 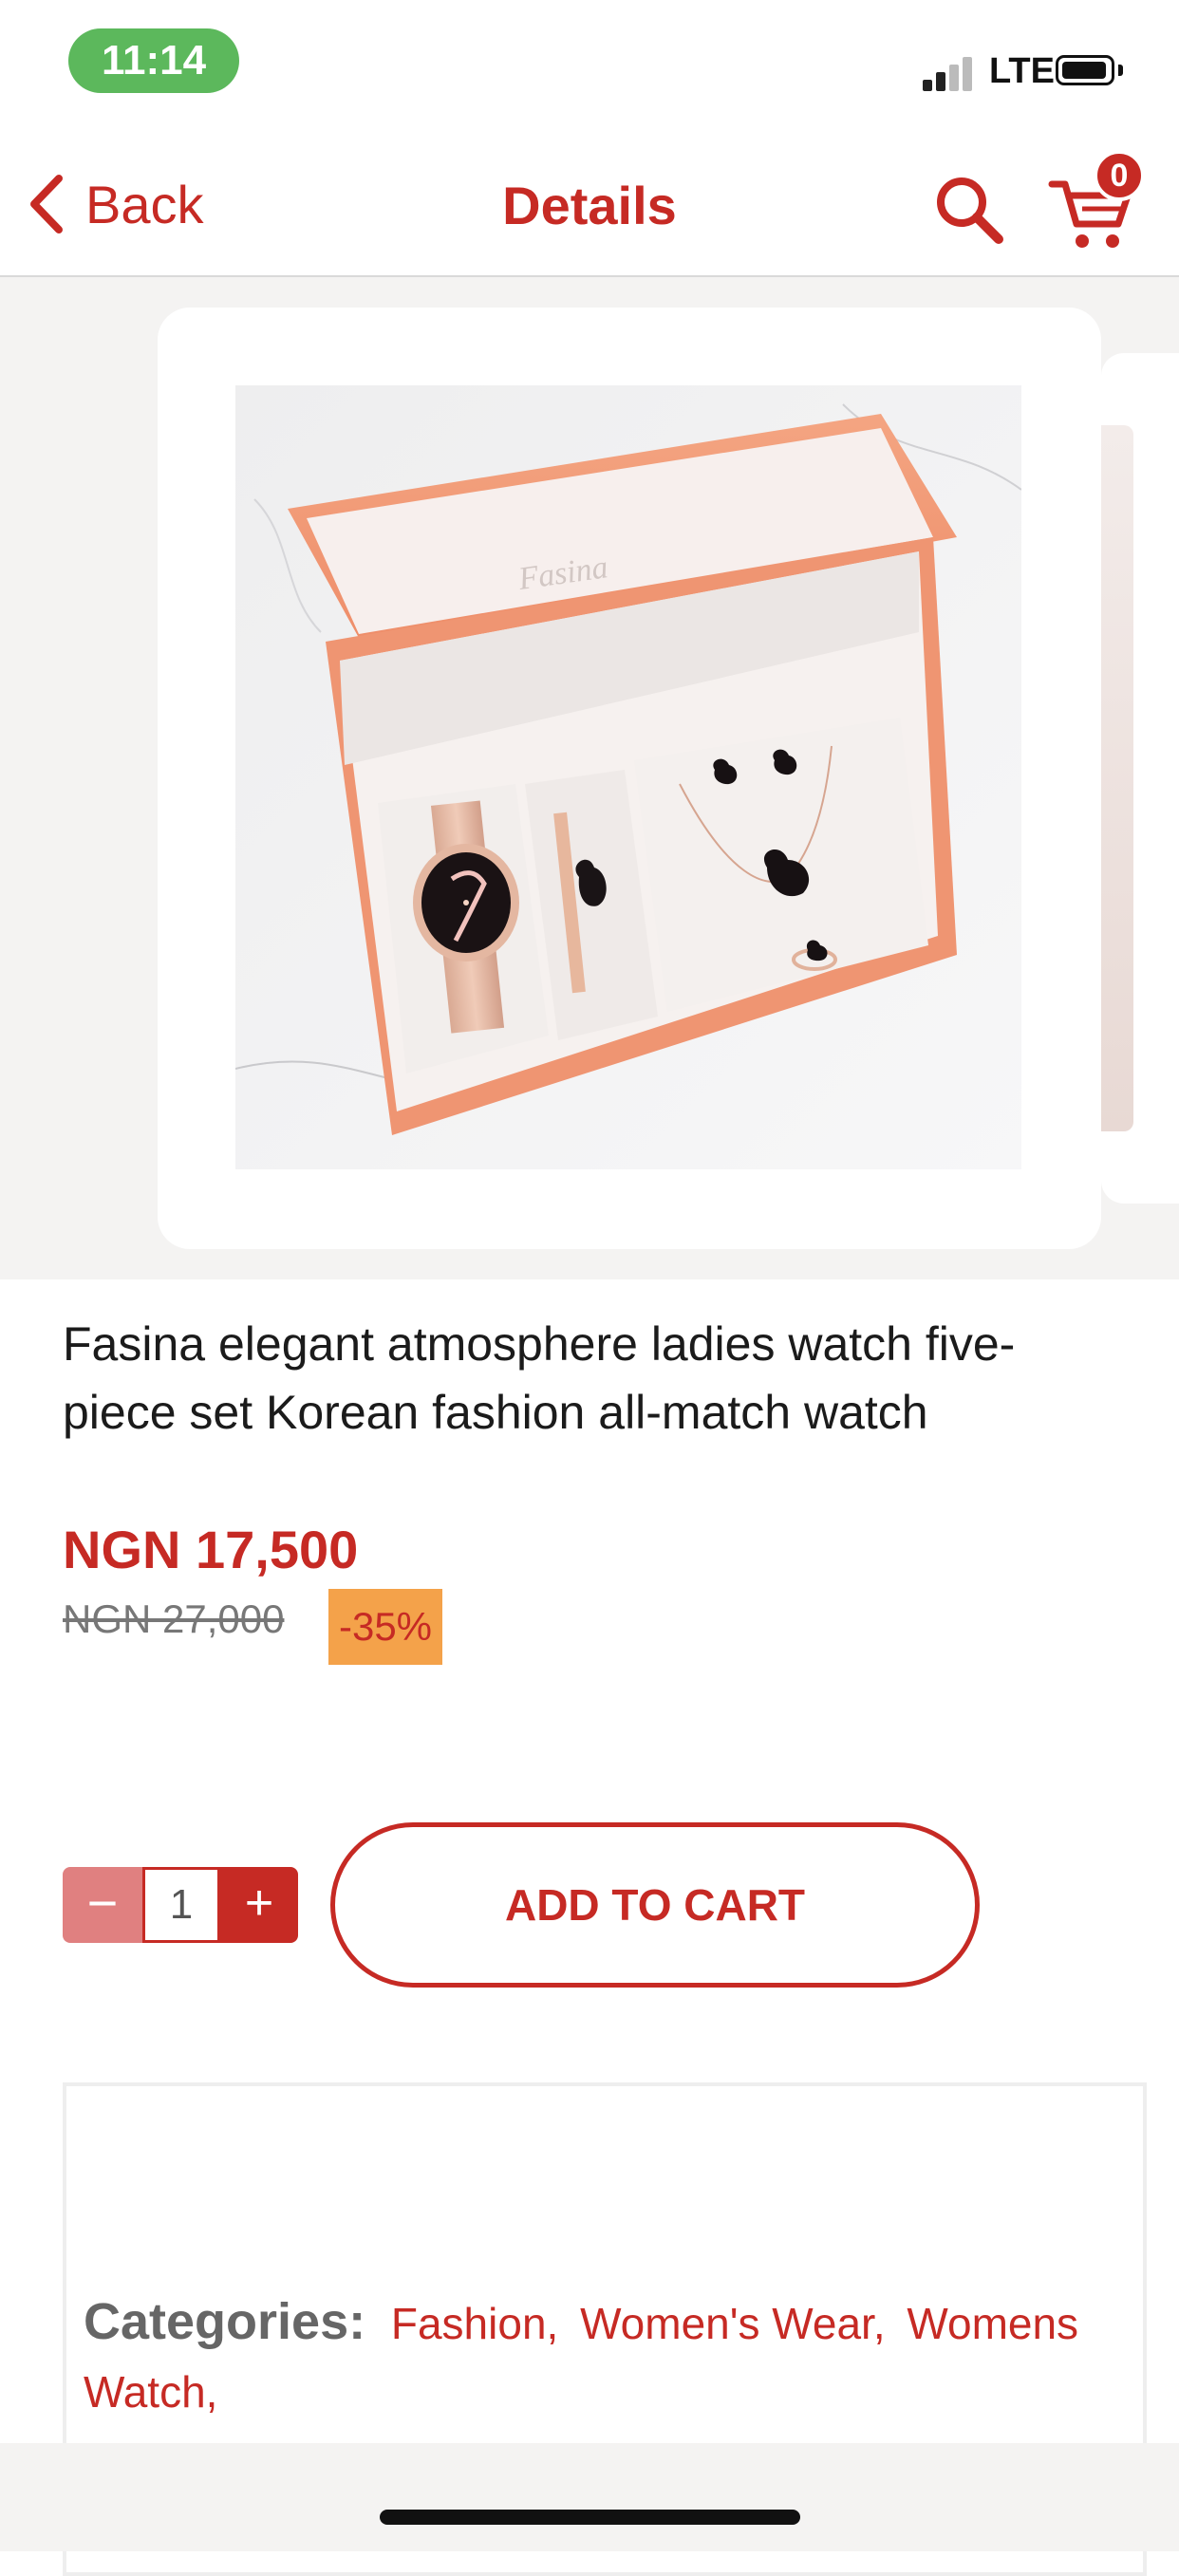 I want to click on back-button: Back, so click(x=114, y=204).